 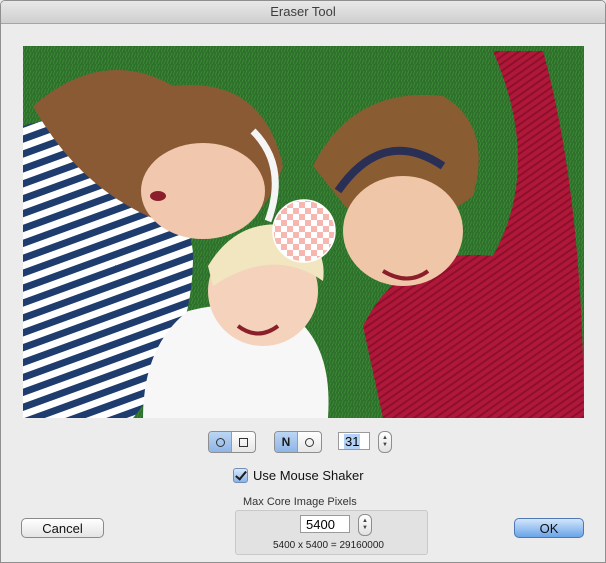 What do you see at coordinates (308, 475) in the screenshot?
I see `use-mouse-shaker-label: Use Mouse Shaker` at bounding box center [308, 475].